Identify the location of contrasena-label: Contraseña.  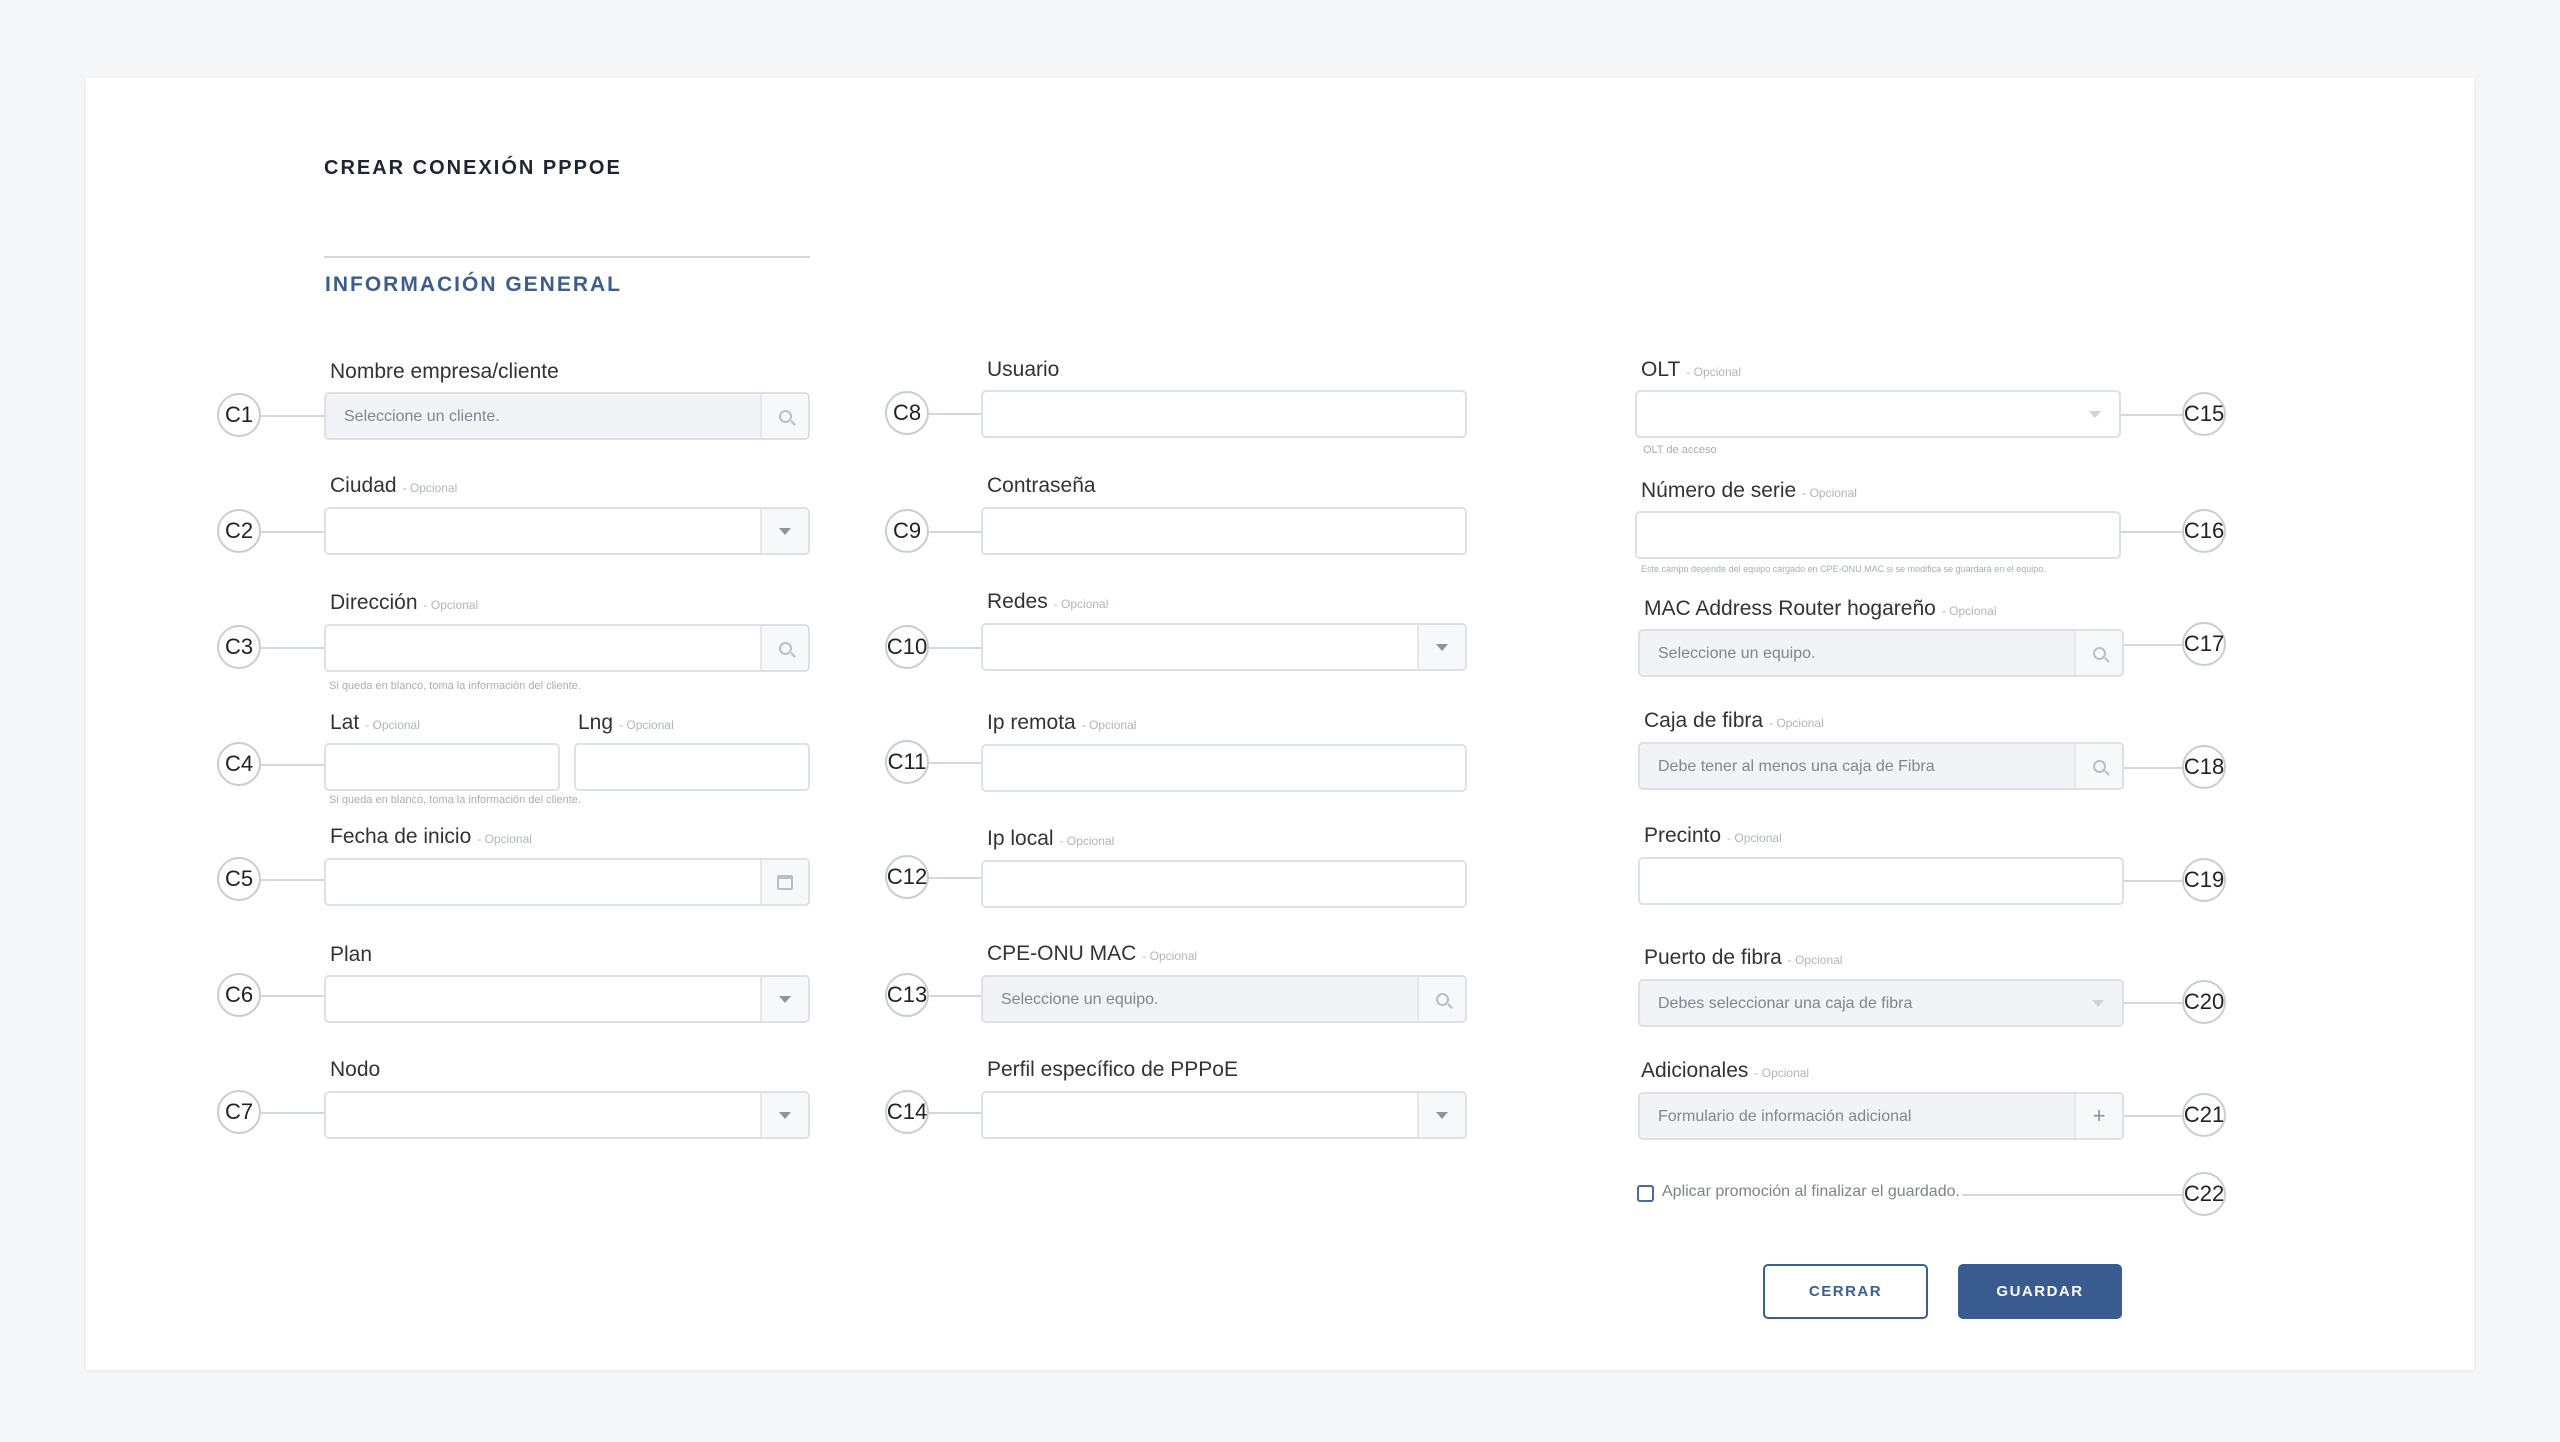
(1041, 485).